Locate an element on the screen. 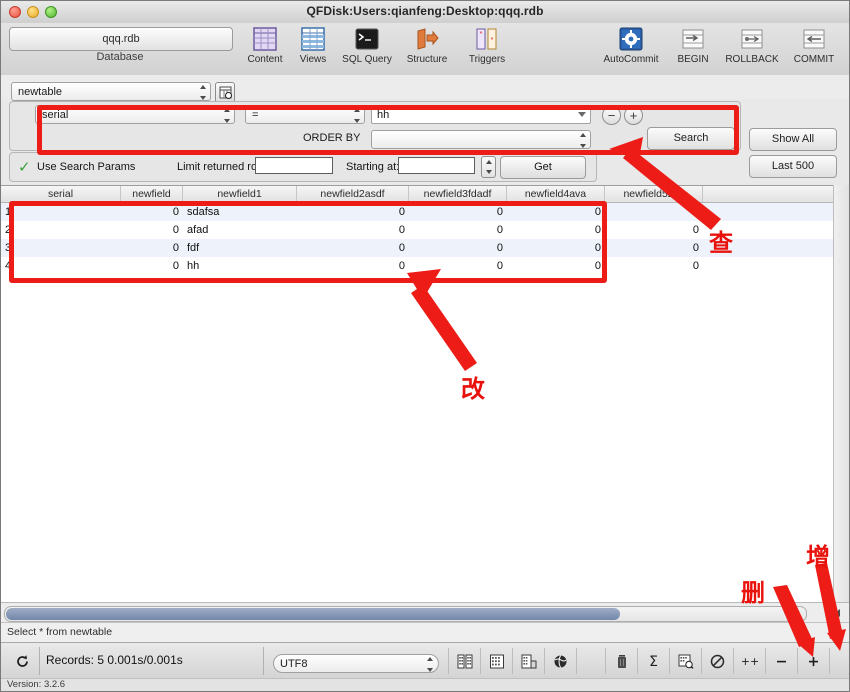 This screenshot has height=692, width=850. toolbar-item-views: Views is located at coordinates (313, 45).